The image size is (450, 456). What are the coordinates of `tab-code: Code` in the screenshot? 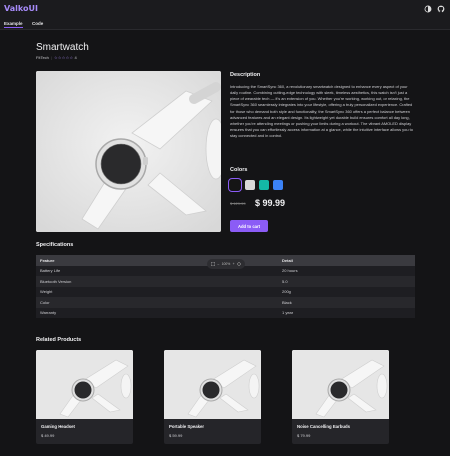 It's located at (37, 23).